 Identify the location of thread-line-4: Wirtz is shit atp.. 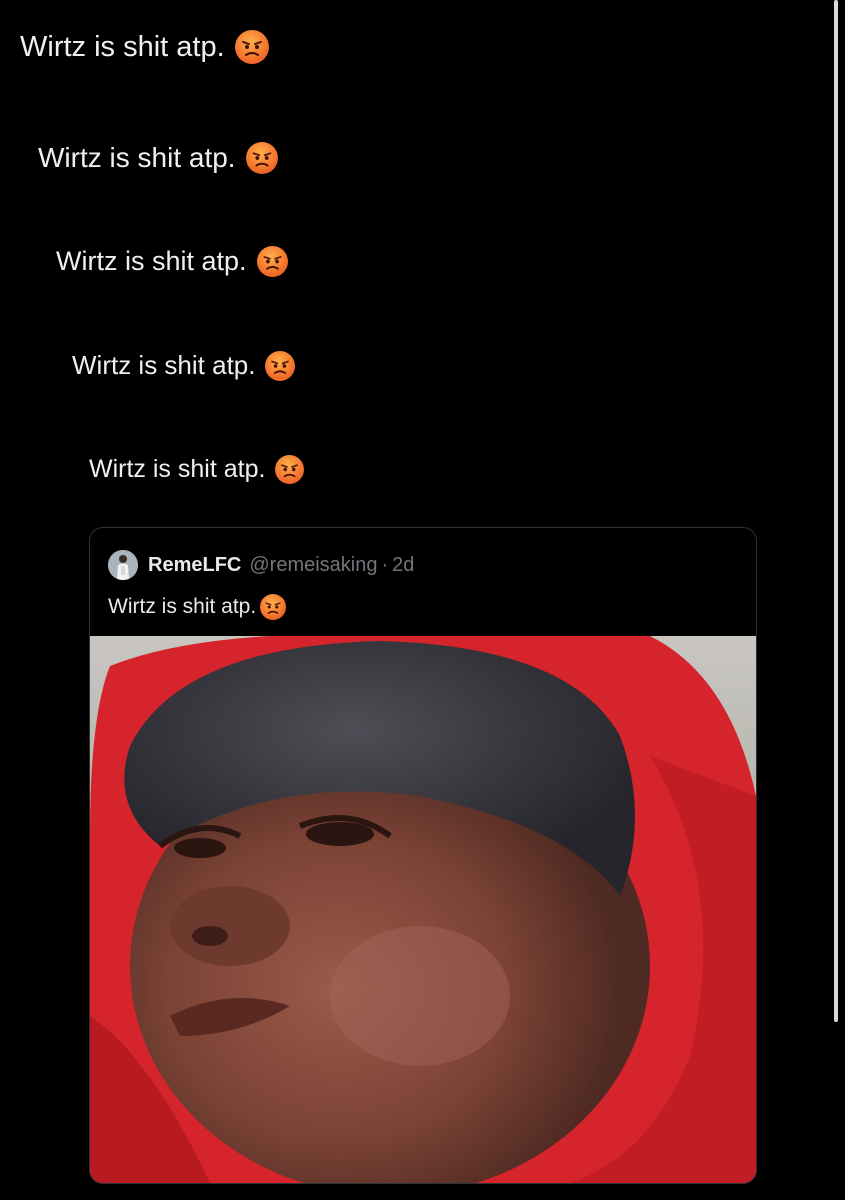
(184, 365).